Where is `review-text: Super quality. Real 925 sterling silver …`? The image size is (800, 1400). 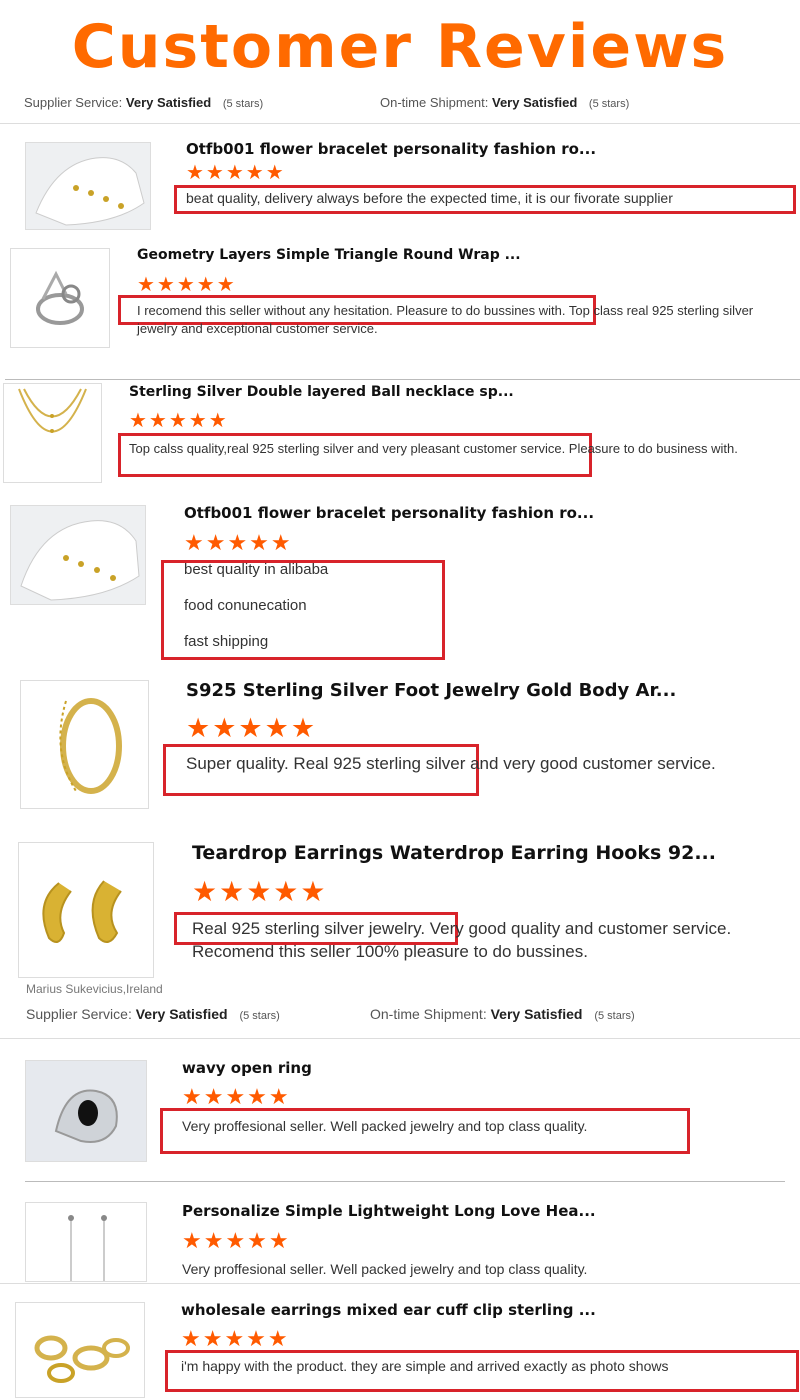 review-text: Super quality. Real 925 sterling silver … is located at coordinates (451, 763).